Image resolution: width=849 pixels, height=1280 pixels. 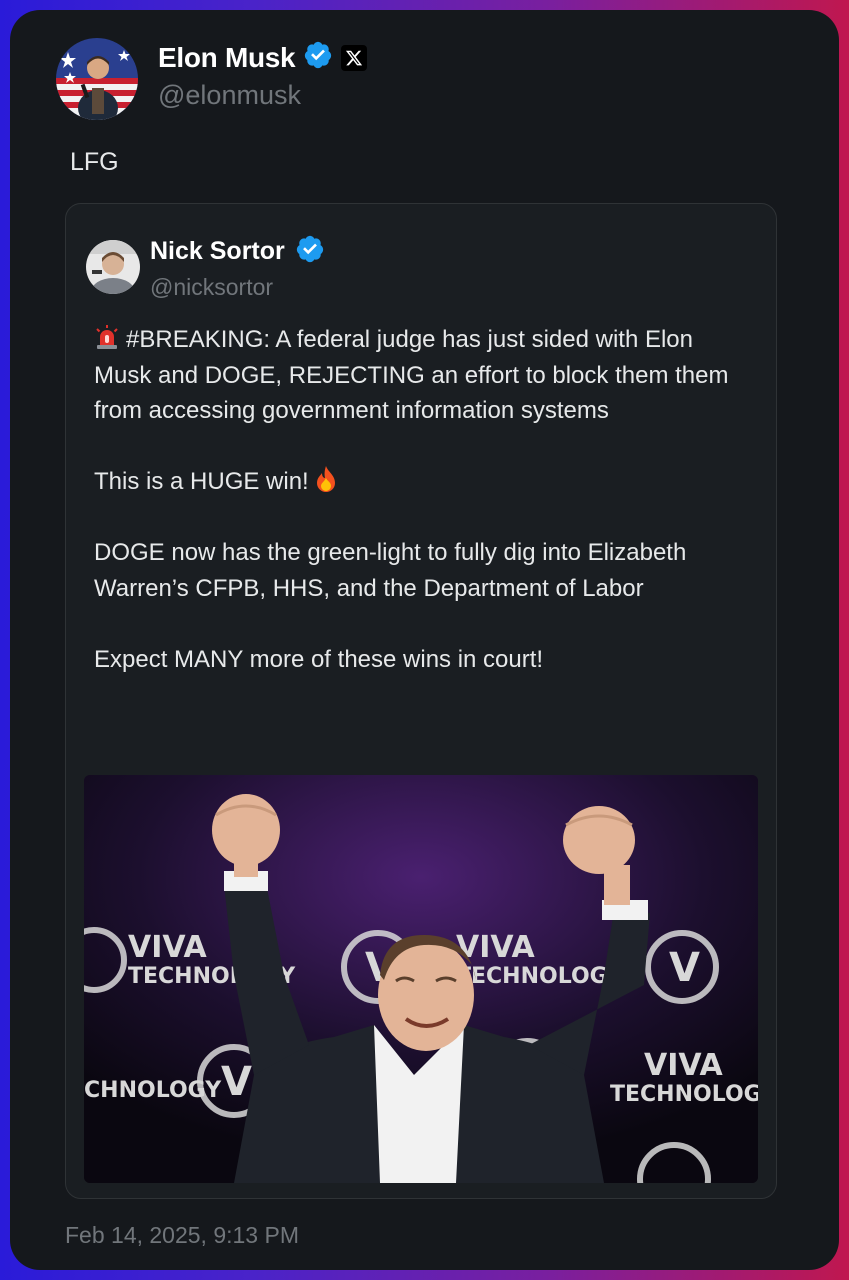 What do you see at coordinates (94, 162) in the screenshot?
I see `tweet-text: LFG` at bounding box center [94, 162].